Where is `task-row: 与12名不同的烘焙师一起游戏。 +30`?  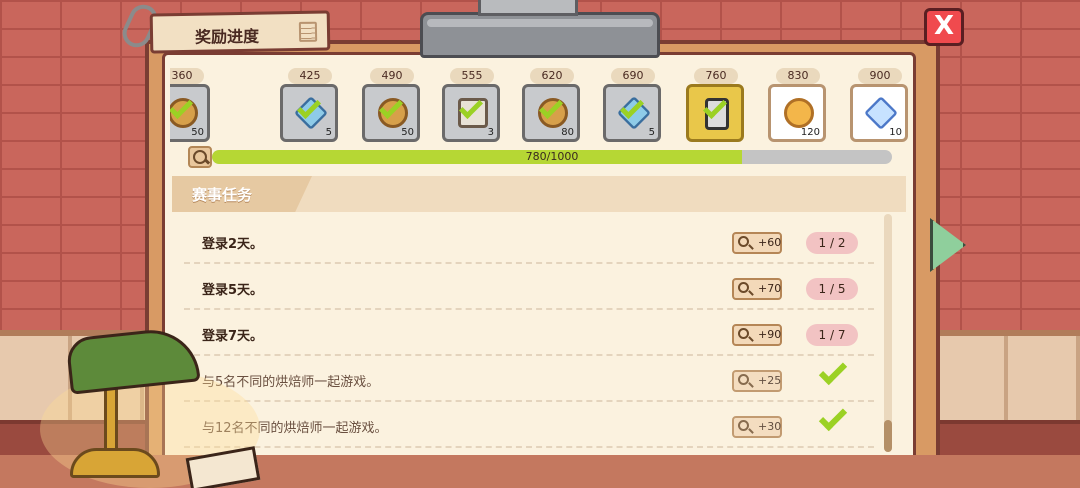
task-row: 与12名不同的烘焙师一起游戏。 +30 is located at coordinates (529, 425).